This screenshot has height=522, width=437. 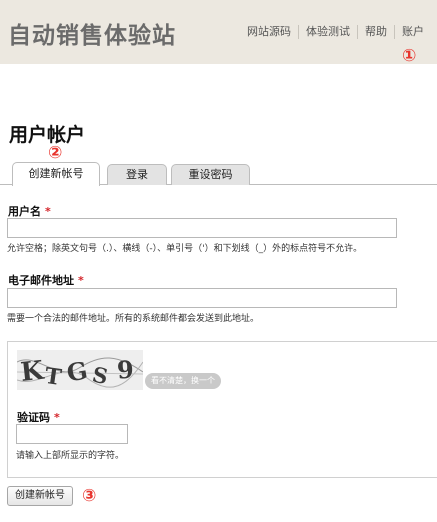 I want to click on site-name: 自动销售体验站, so click(x=92, y=33).